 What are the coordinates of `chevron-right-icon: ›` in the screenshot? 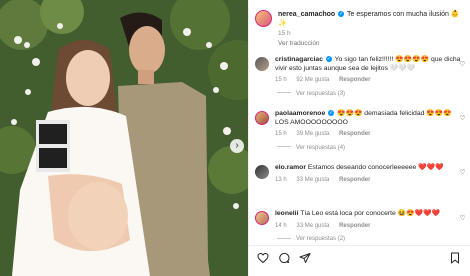 It's located at (237, 146).